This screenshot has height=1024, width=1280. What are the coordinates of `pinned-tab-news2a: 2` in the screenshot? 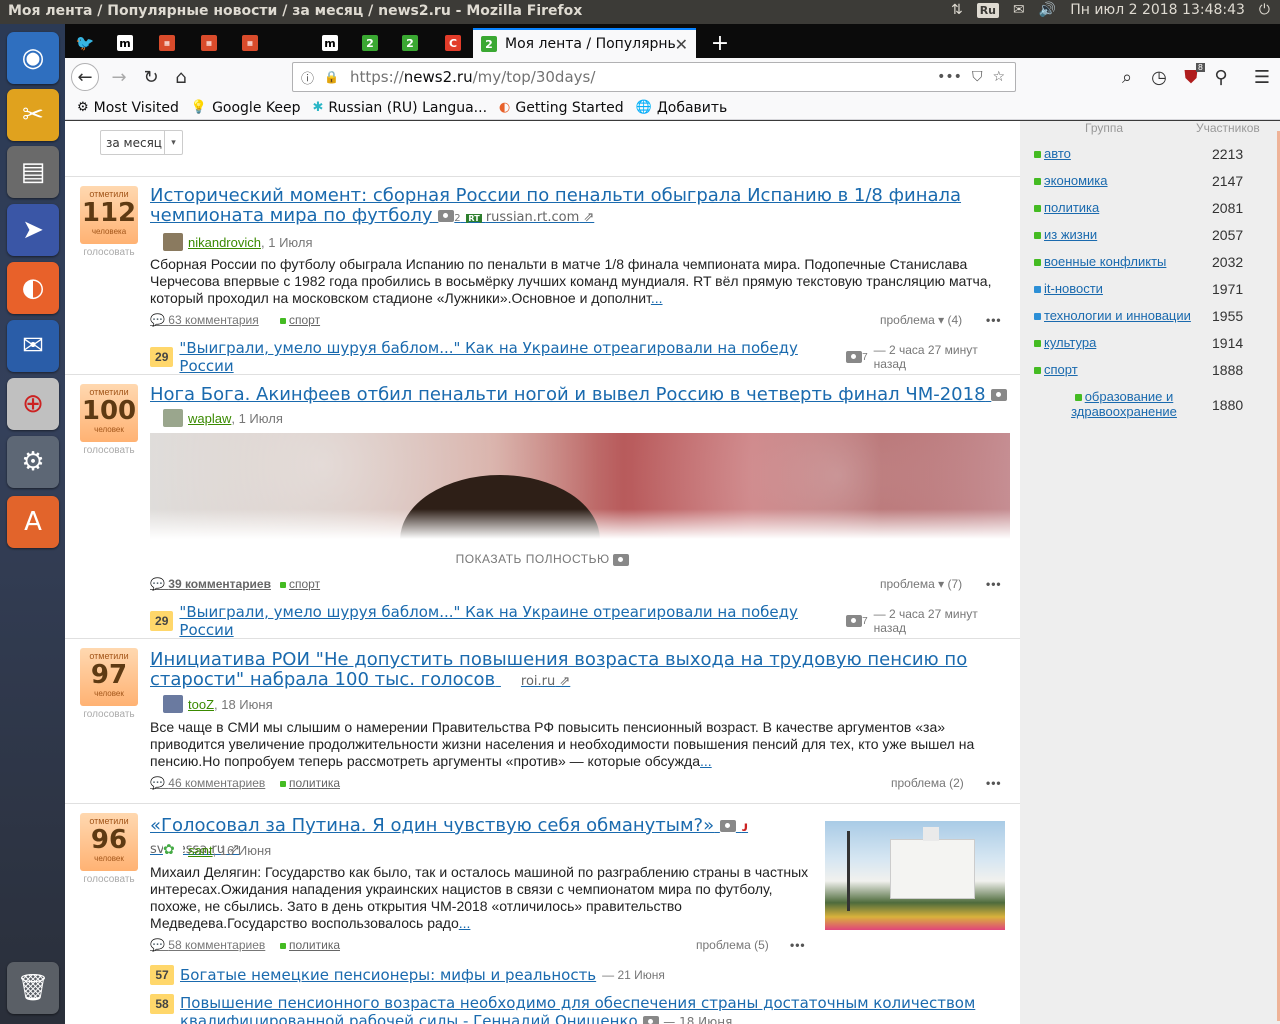 It's located at (370, 43).